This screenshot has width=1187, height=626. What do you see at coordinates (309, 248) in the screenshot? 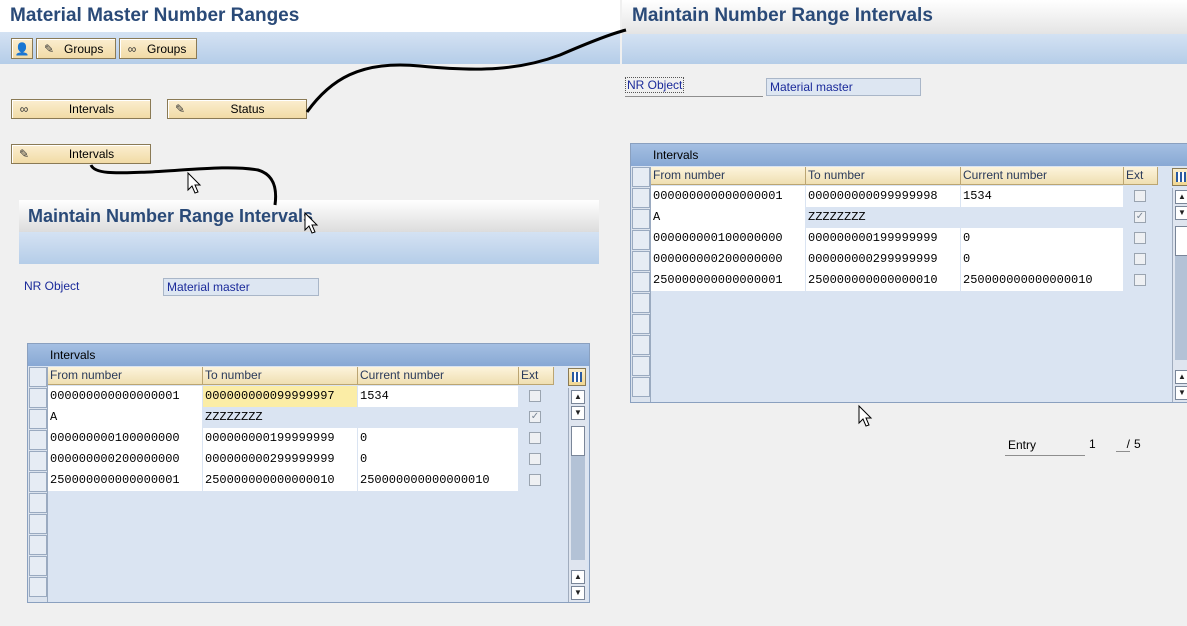
I see `inner-toolbar` at bounding box center [309, 248].